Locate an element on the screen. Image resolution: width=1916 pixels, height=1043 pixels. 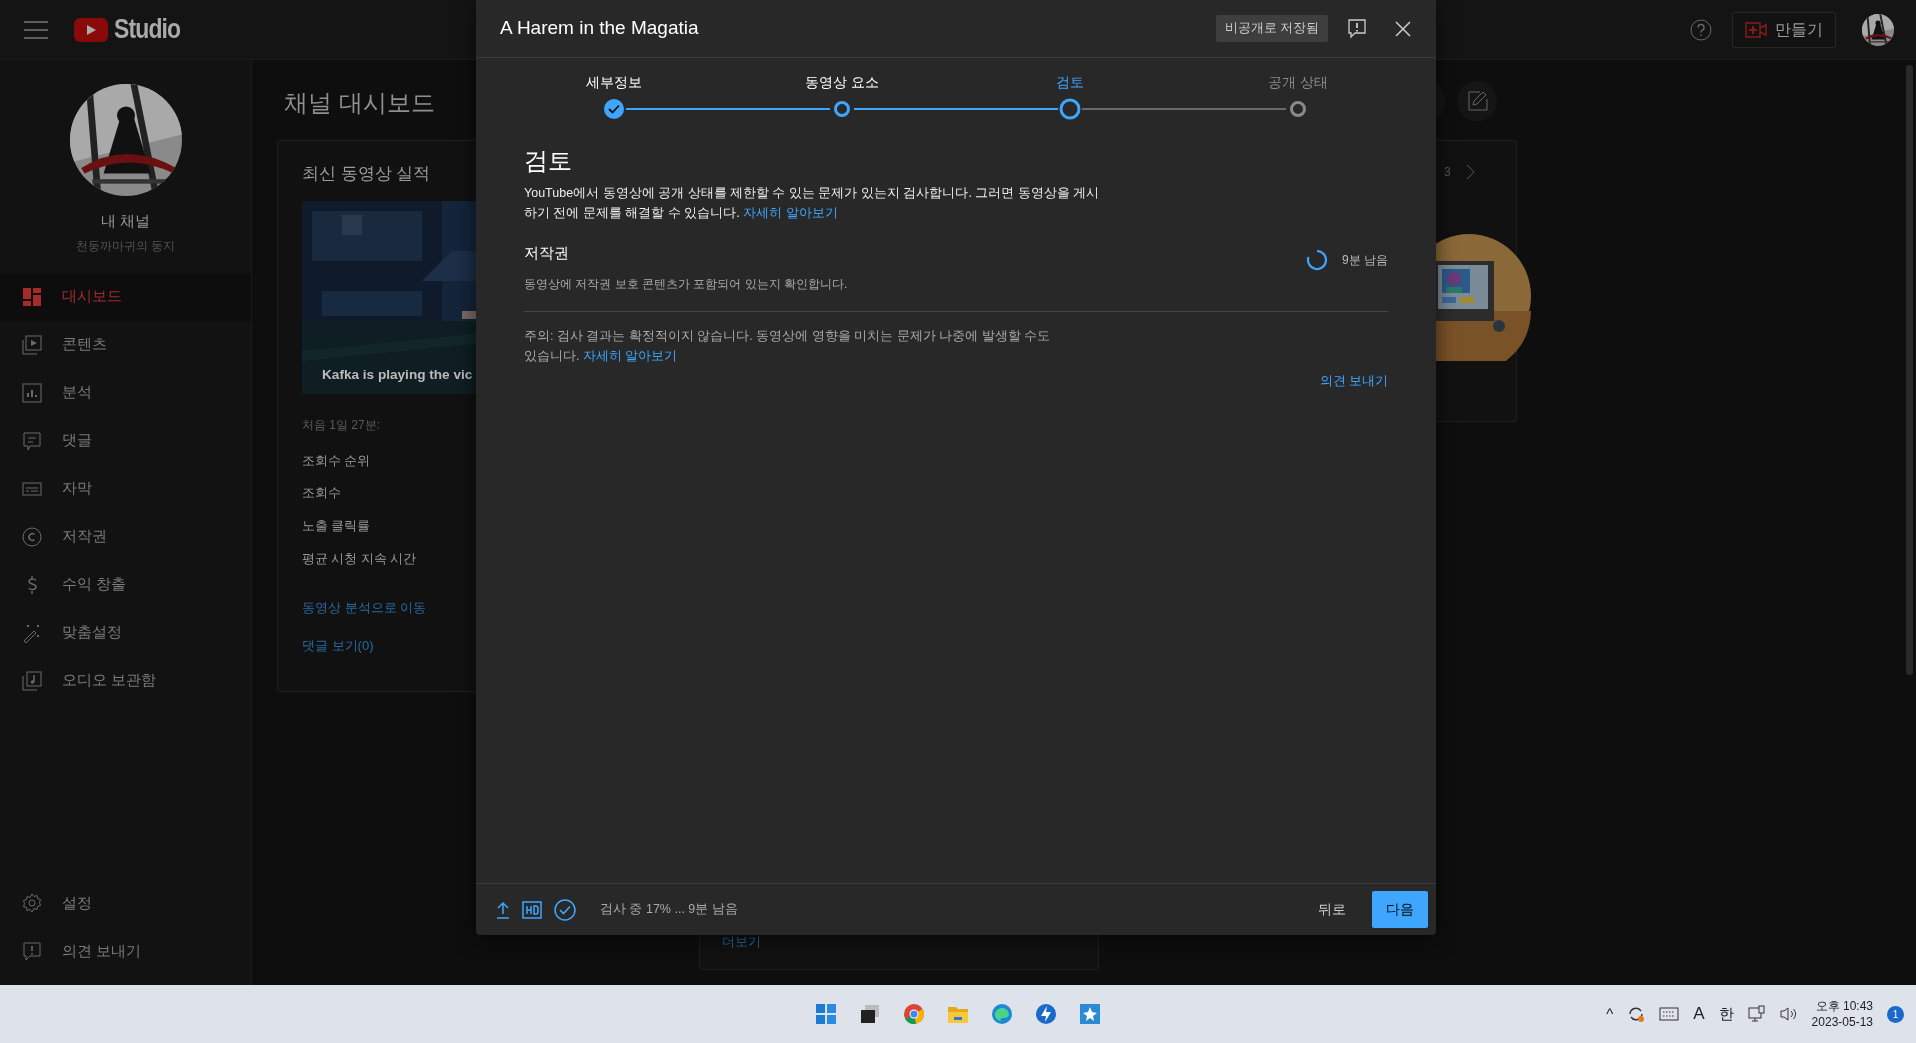
step-label: 세부정보 is located at coordinates (614, 82).